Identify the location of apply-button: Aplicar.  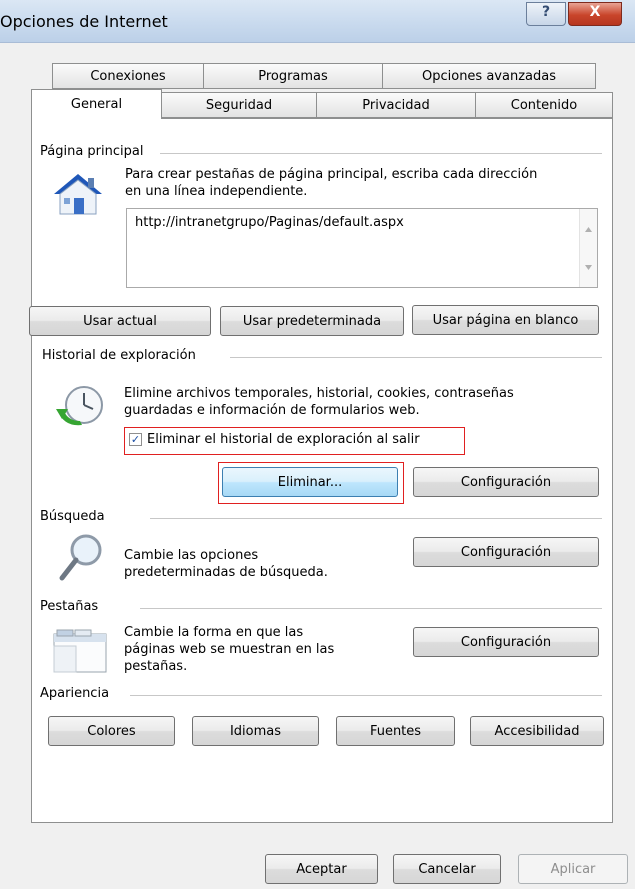
(573, 869).